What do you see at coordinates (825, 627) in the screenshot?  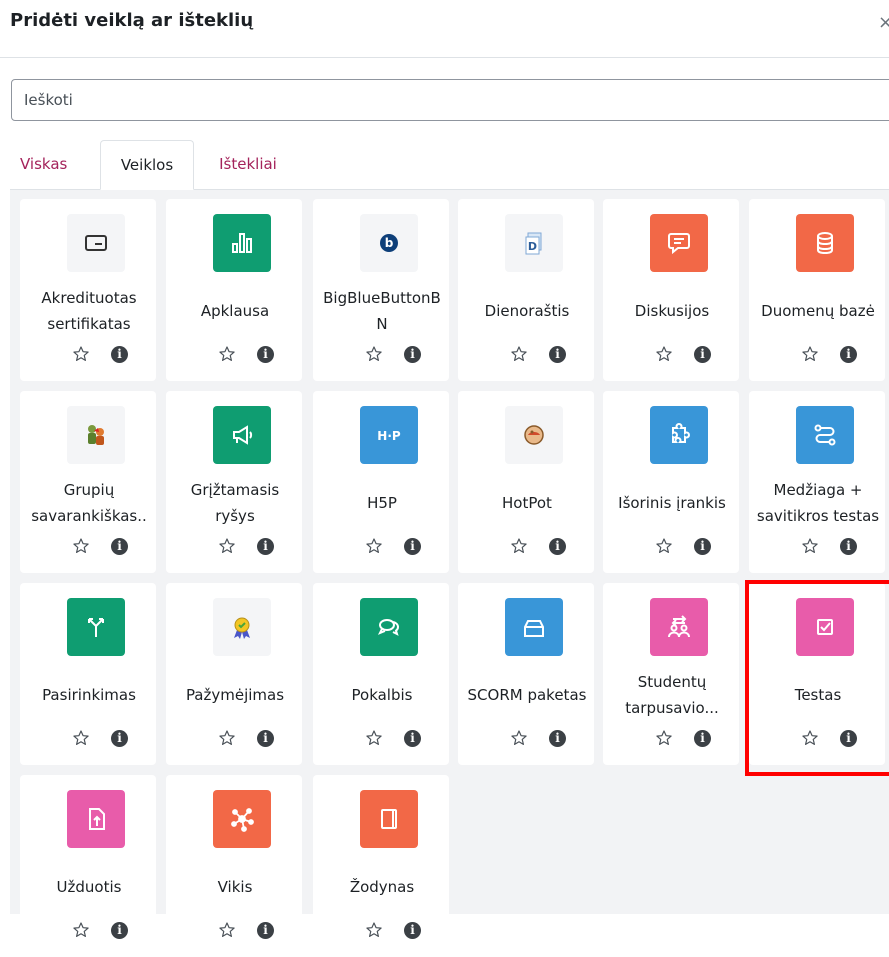 I see `checkbox-icon` at bounding box center [825, 627].